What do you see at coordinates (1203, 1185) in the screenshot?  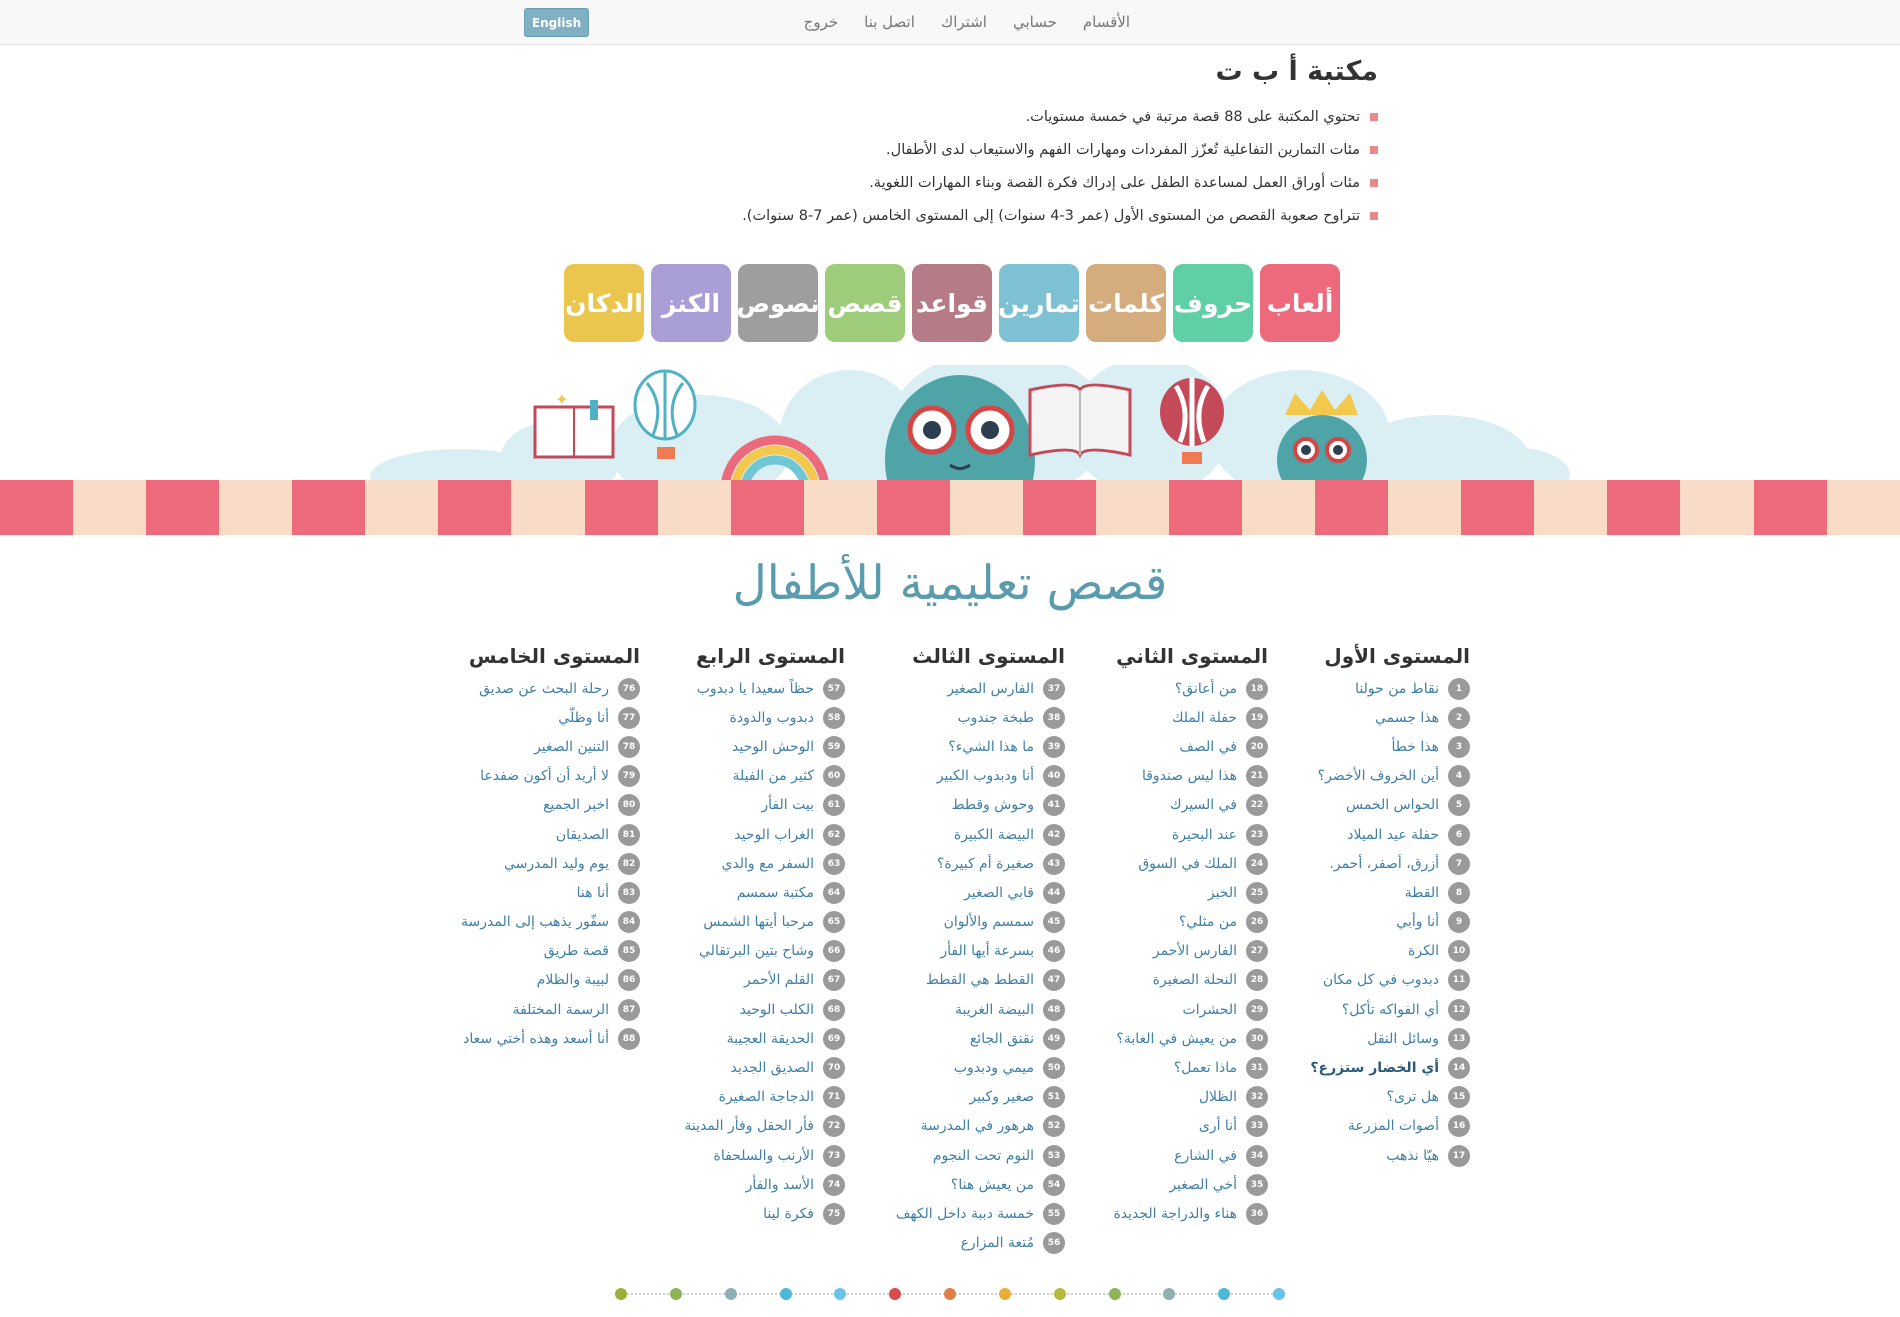 I see `story-link: أخي الصغير` at bounding box center [1203, 1185].